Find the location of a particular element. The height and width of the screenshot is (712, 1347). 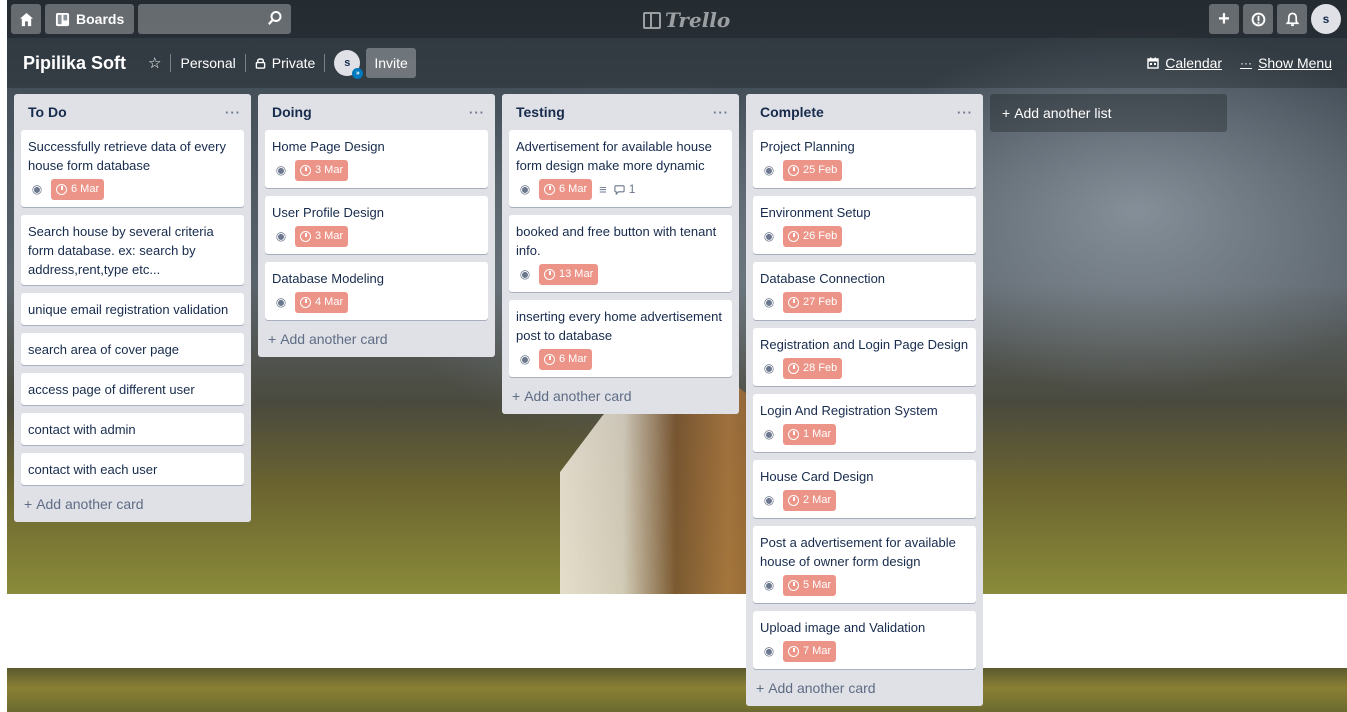

plus-icon: + is located at coordinates (1006, 113).